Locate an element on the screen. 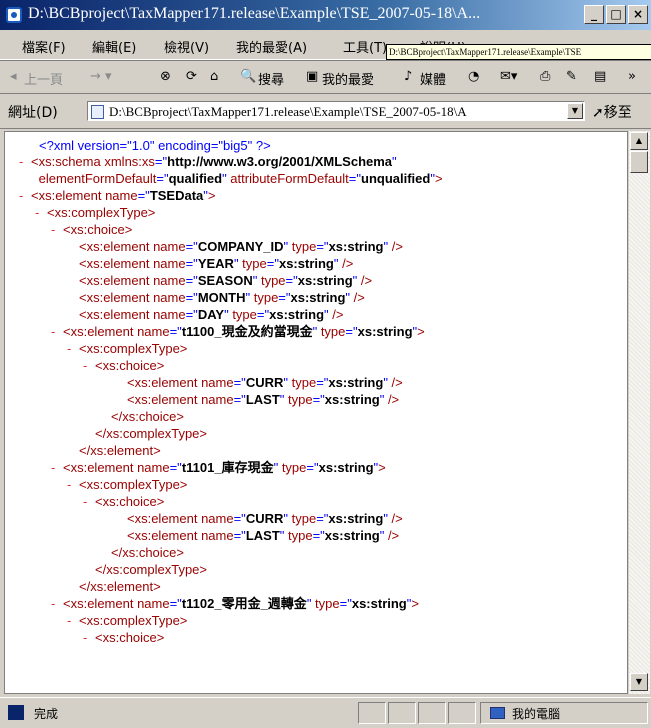 The width and height of the screenshot is (651, 728). xml-tag: </xs:choice> is located at coordinates (147, 552).